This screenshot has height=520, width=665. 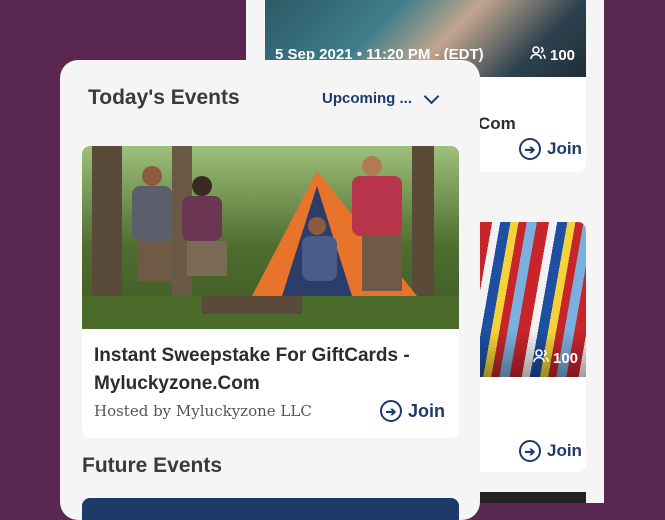 What do you see at coordinates (431, 96) in the screenshot?
I see `chevron-down-icon` at bounding box center [431, 96].